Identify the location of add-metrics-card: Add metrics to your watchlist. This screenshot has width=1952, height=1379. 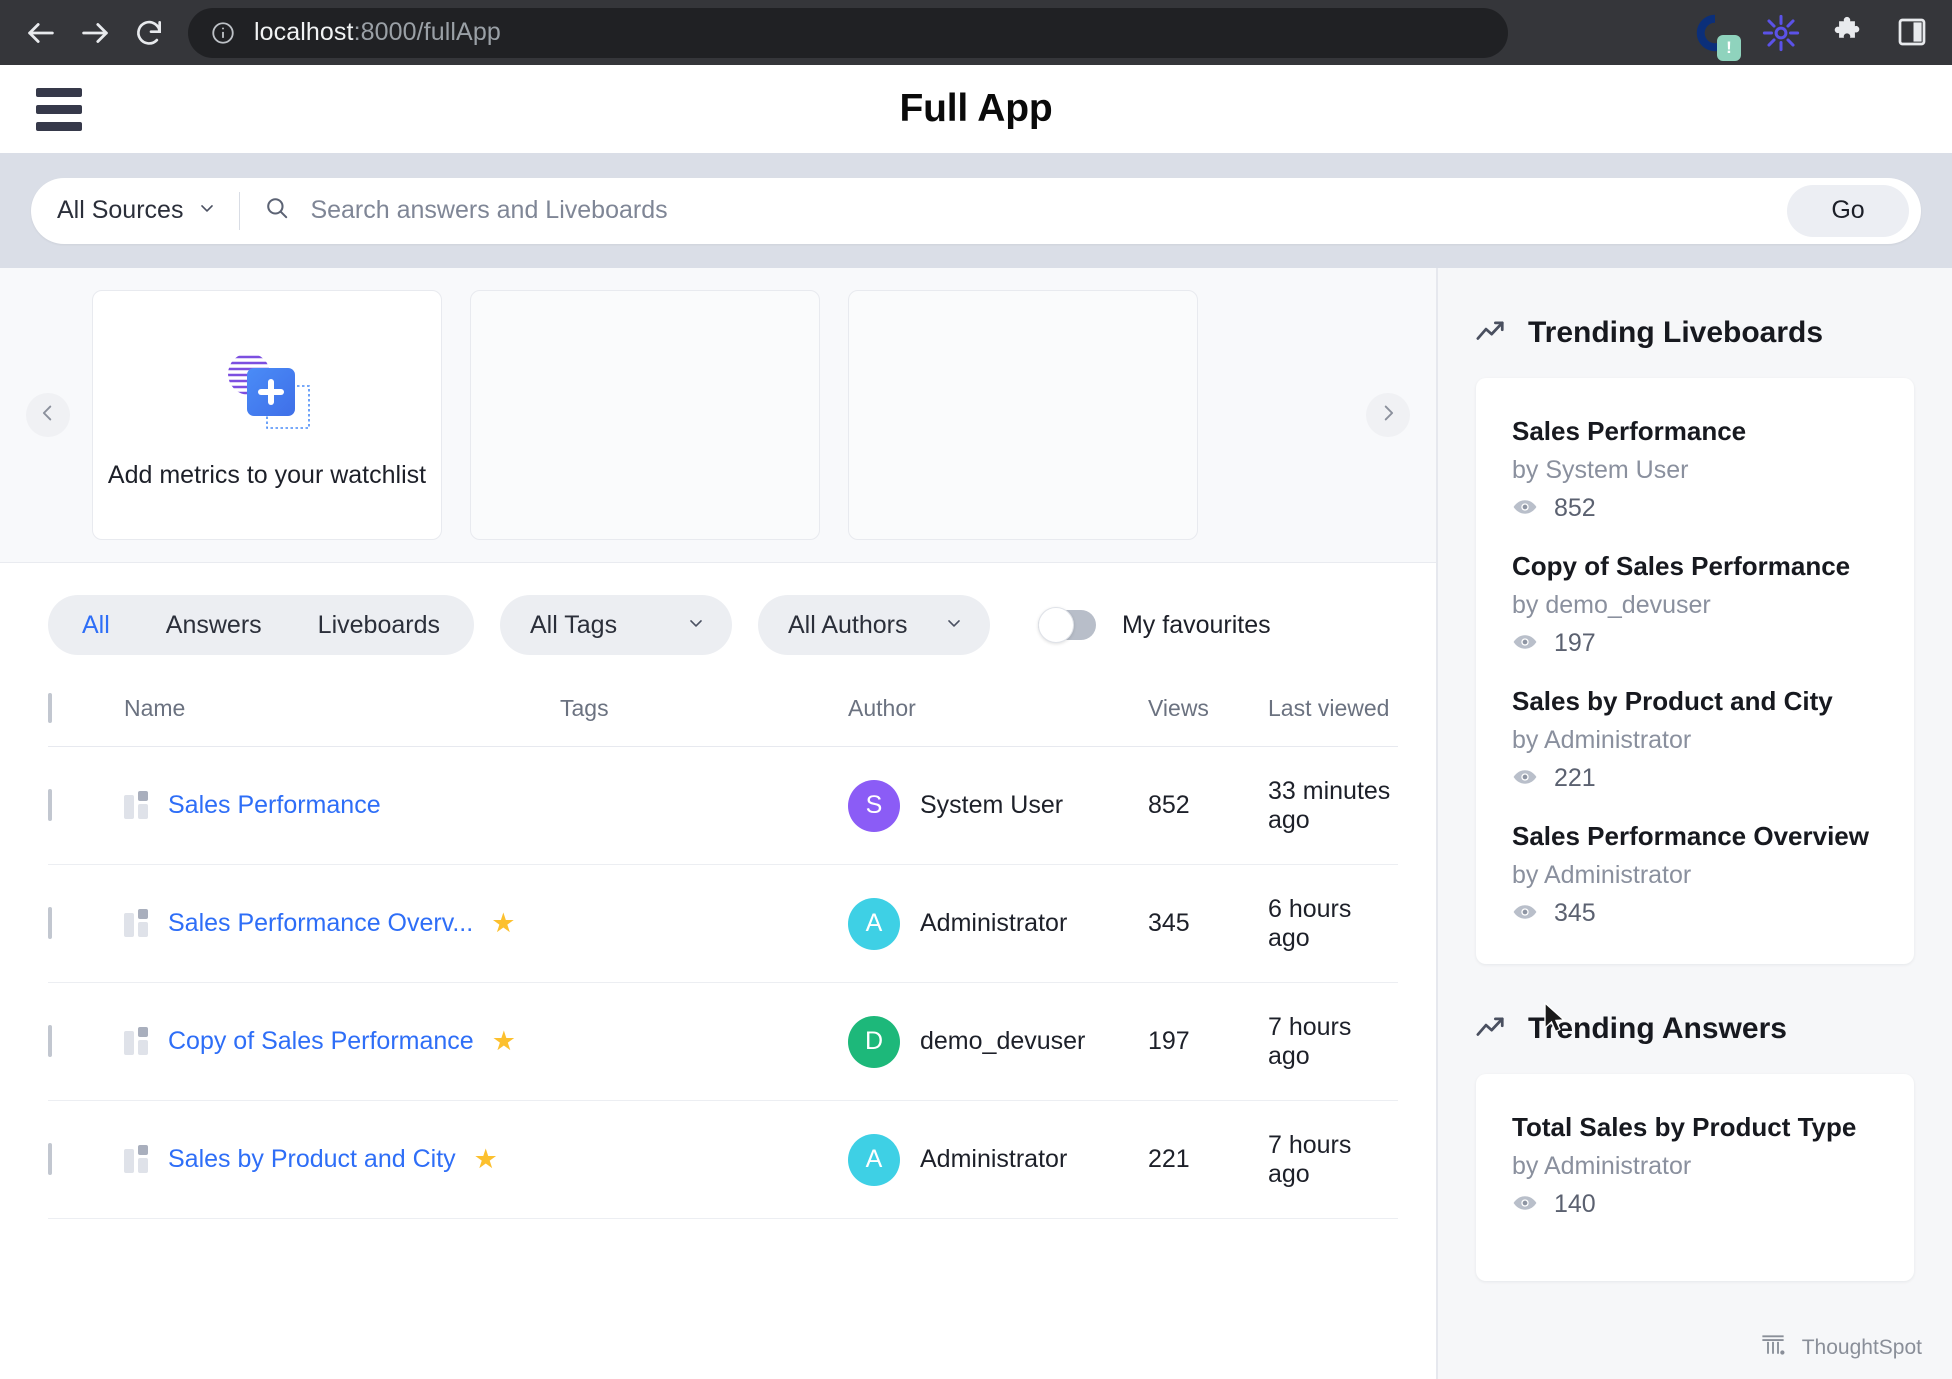
(267, 415).